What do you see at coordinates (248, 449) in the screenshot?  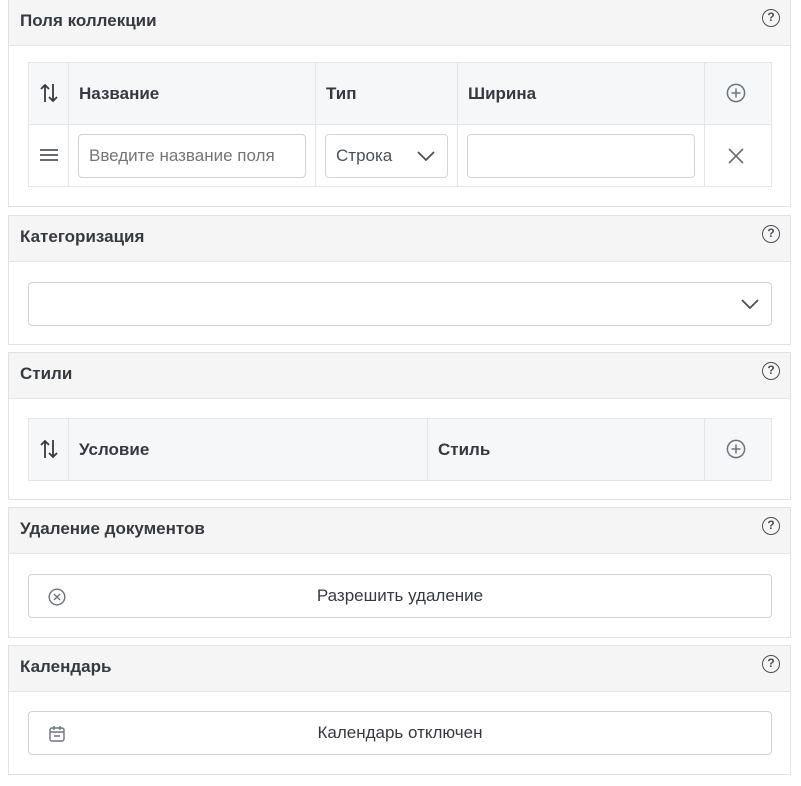 I see `column-condition: Условие` at bounding box center [248, 449].